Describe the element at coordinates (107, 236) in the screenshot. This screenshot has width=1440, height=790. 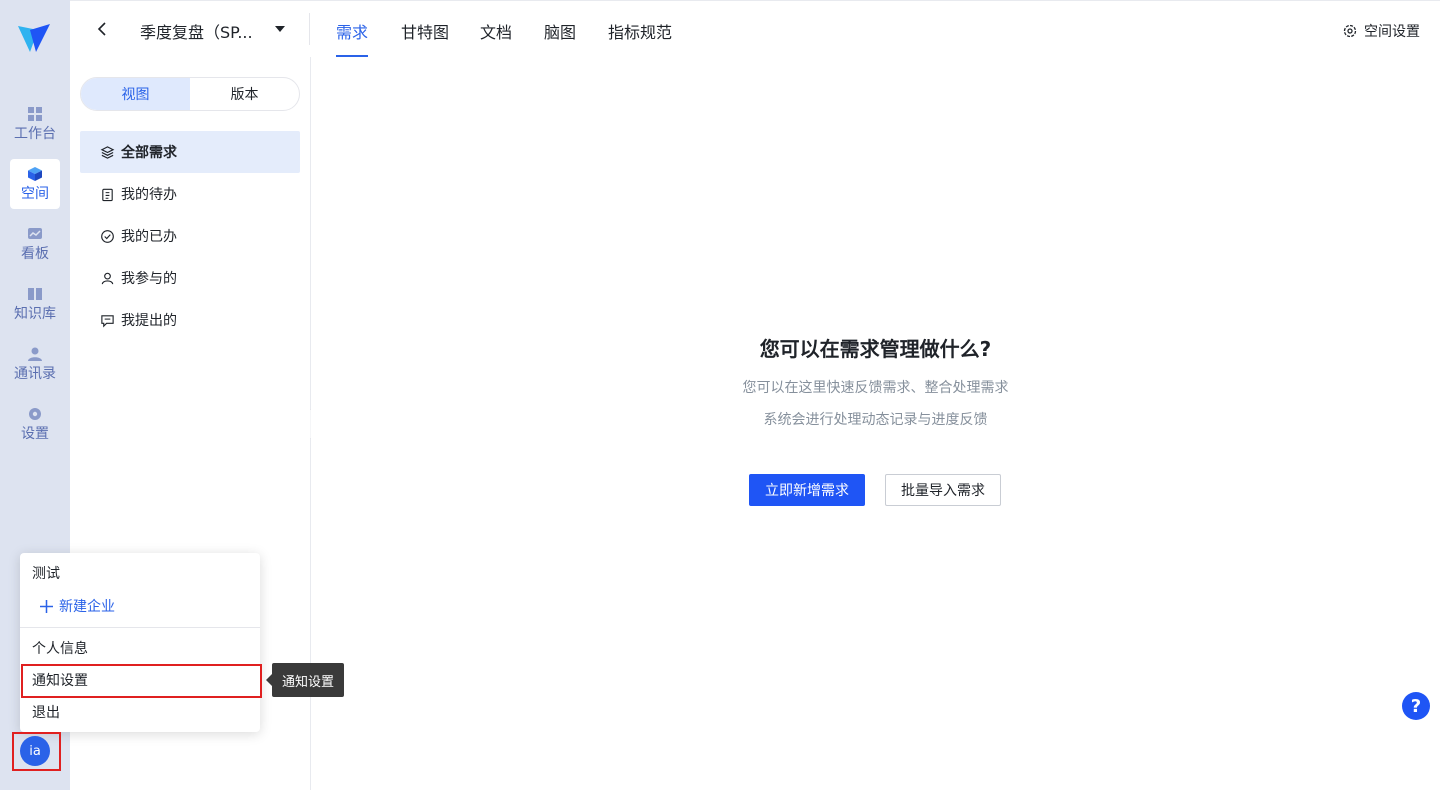
I see `check-circle-icon` at that location.